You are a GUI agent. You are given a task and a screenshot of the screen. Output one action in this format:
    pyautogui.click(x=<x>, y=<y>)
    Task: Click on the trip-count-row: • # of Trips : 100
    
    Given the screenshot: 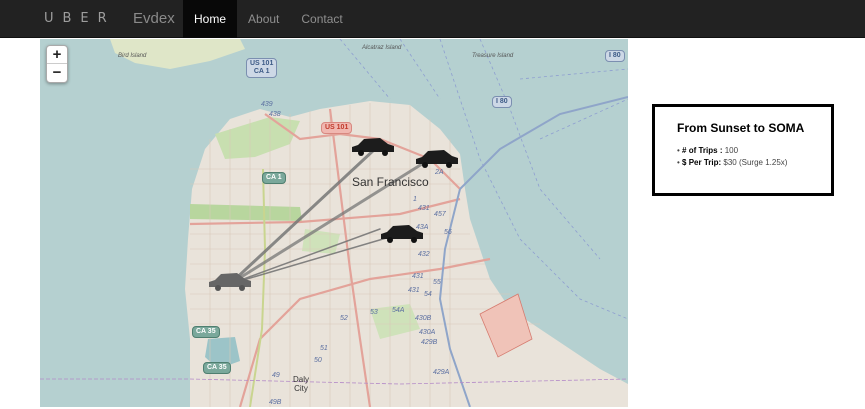 What is the action you would take?
    pyautogui.click(x=708, y=150)
    